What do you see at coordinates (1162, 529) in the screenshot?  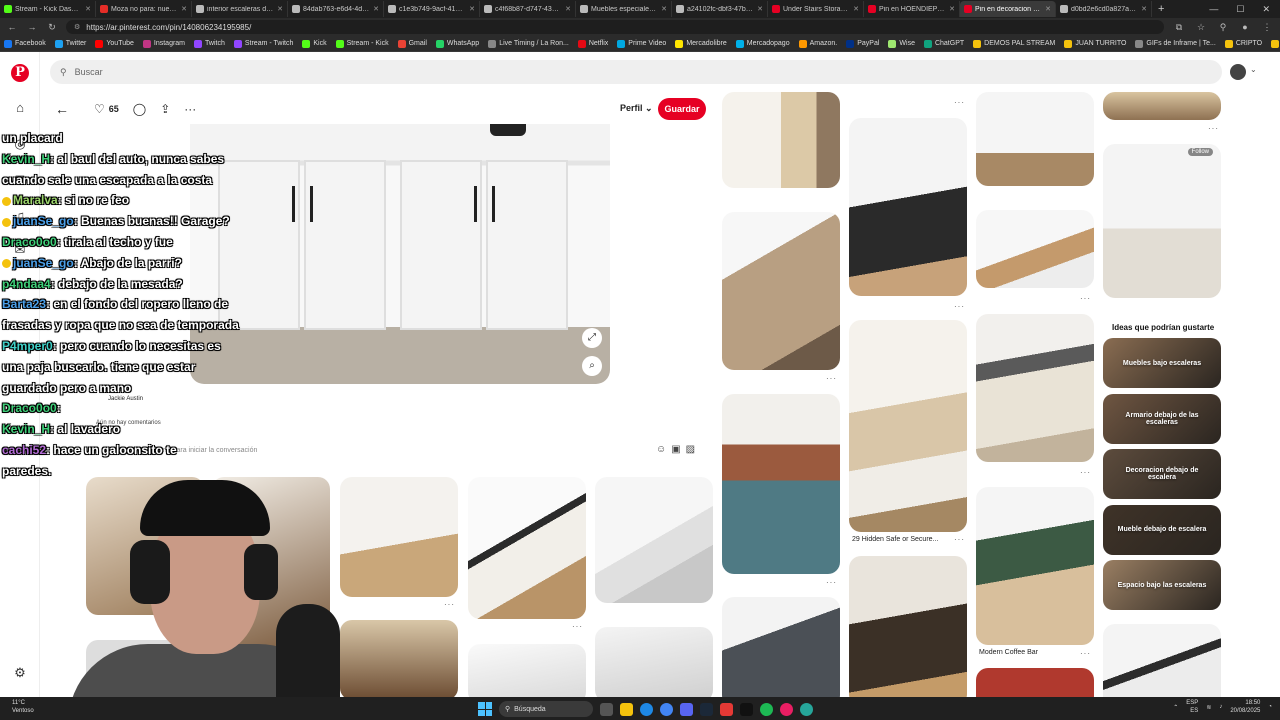 I see `idea-card: Mueble debajo de escalera` at bounding box center [1162, 529].